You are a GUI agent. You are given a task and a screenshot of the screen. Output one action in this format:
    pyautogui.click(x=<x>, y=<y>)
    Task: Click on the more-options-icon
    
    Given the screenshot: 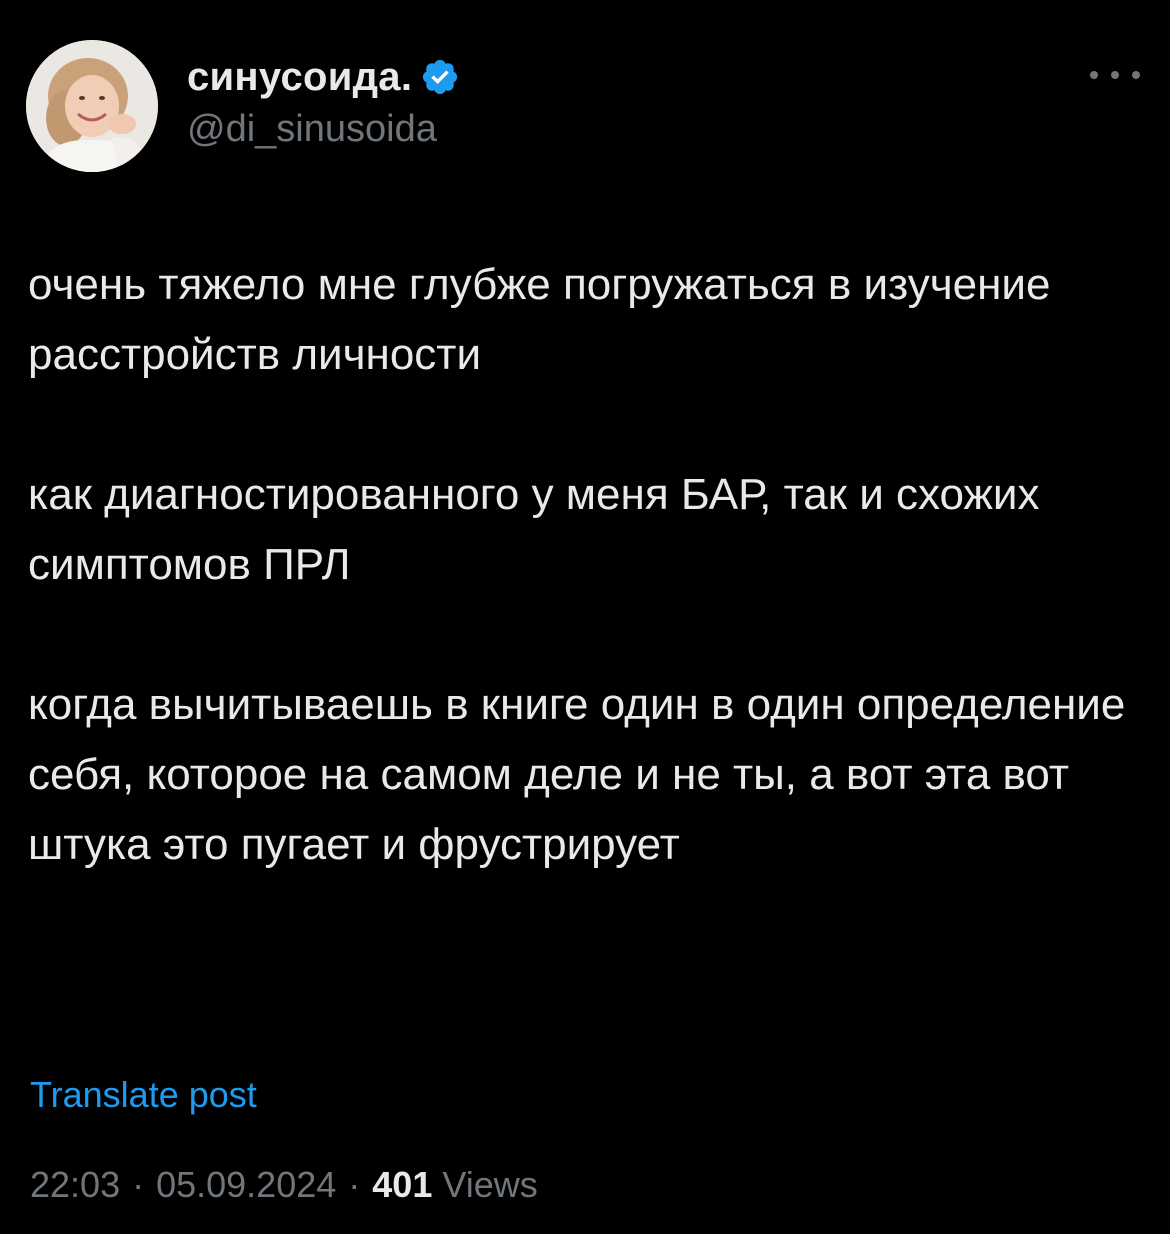 What is the action you would take?
    pyautogui.click(x=1115, y=75)
    